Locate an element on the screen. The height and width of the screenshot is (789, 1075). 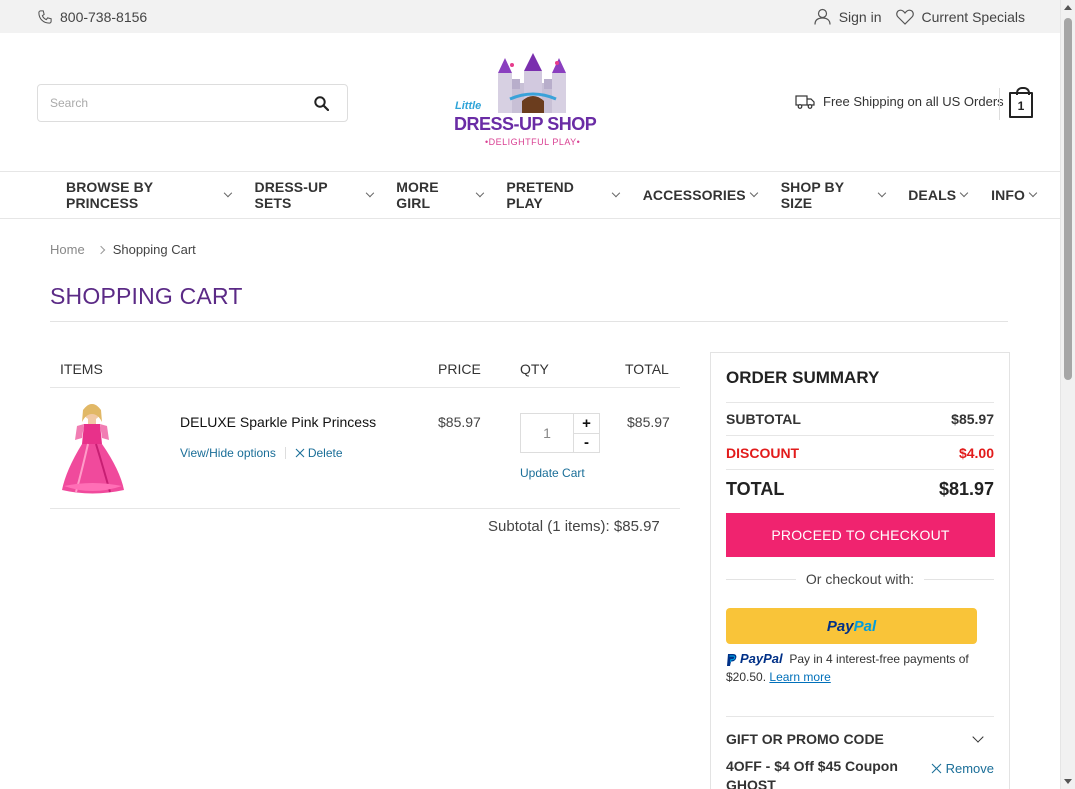
qty-decrease-button: - is located at coordinates (586, 443).